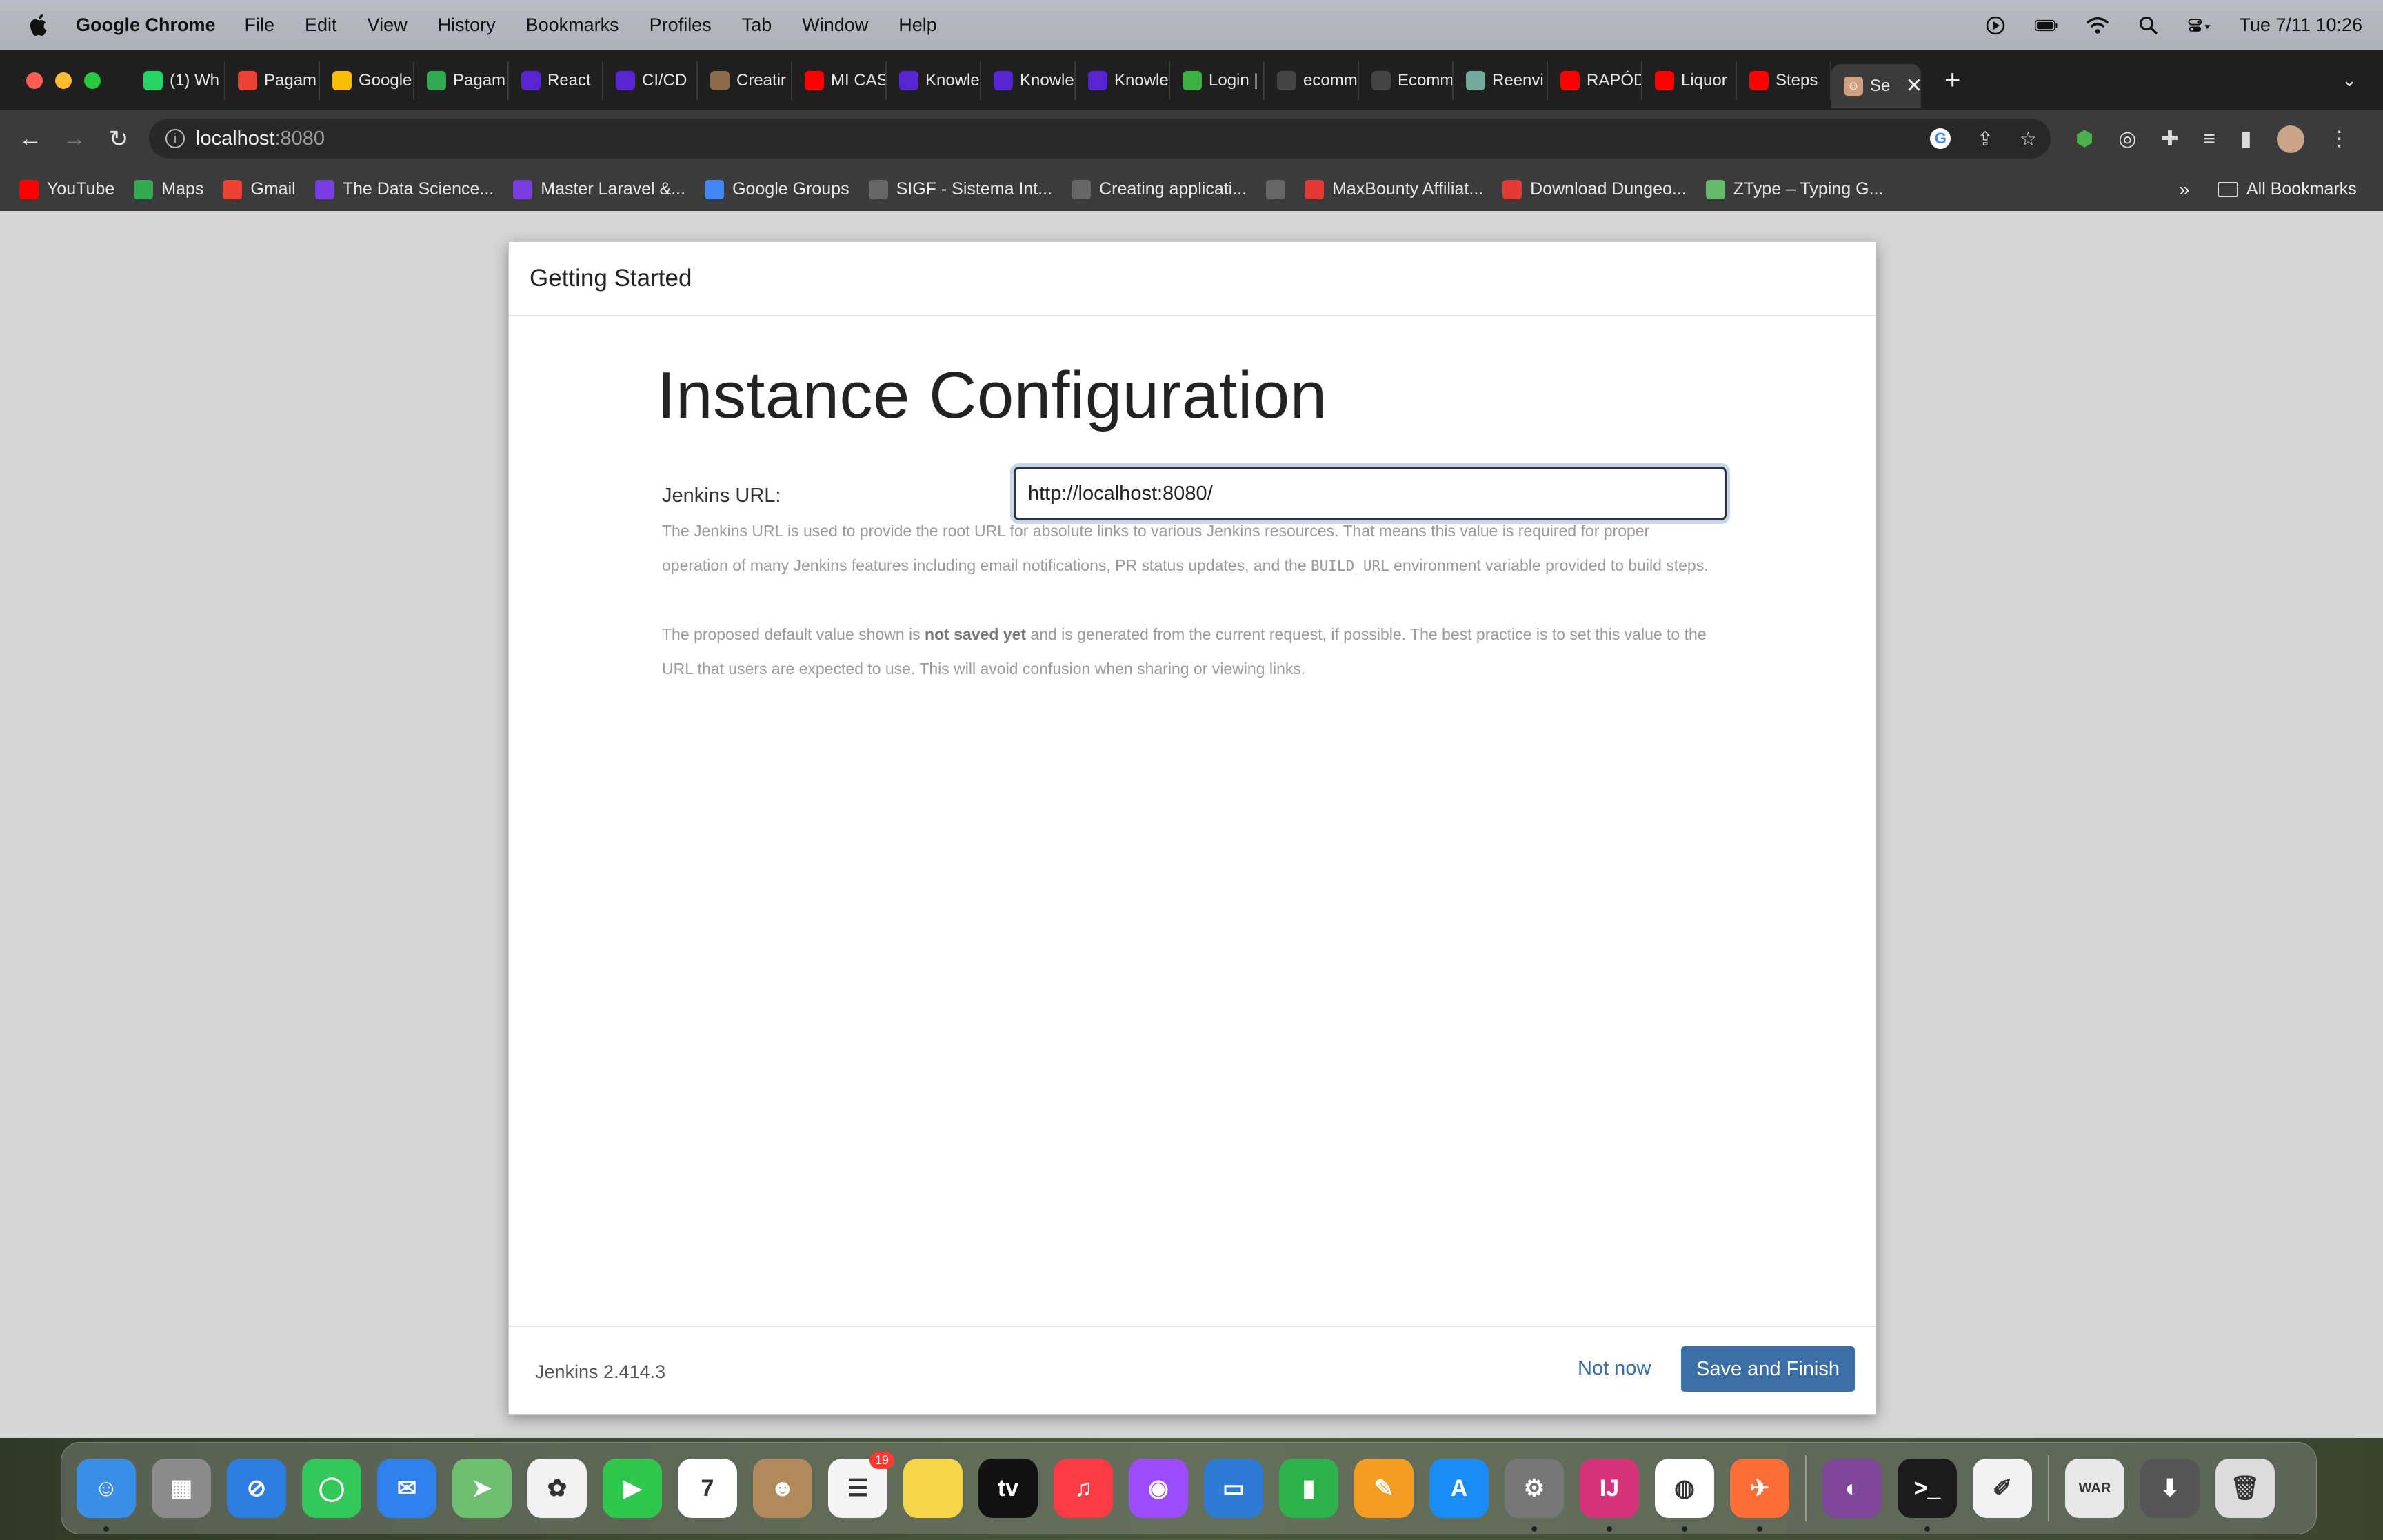 This screenshot has width=2383, height=1540. What do you see at coordinates (2002, 1489) in the screenshot?
I see `textedit-icon: ✐` at bounding box center [2002, 1489].